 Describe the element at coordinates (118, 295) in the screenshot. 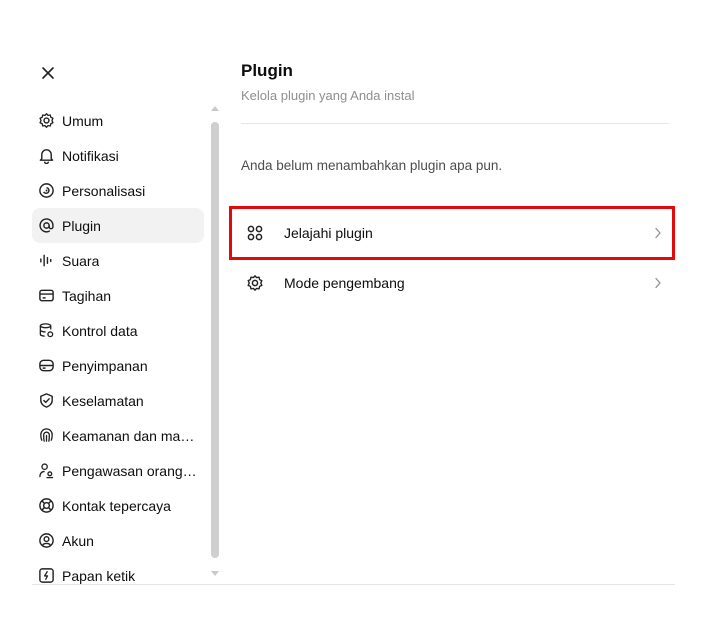

I see `sidebar-item-tagihan: Tagihan` at that location.